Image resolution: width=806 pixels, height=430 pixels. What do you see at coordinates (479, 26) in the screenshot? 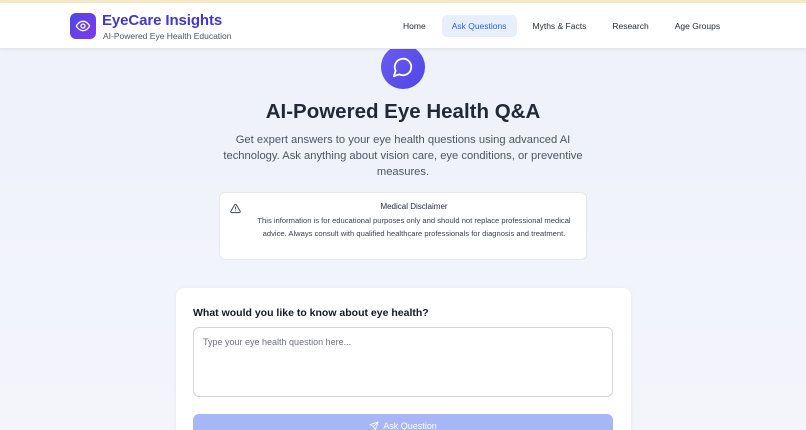
I see `nav-item-ask-questions: Ask Questions` at bounding box center [479, 26].